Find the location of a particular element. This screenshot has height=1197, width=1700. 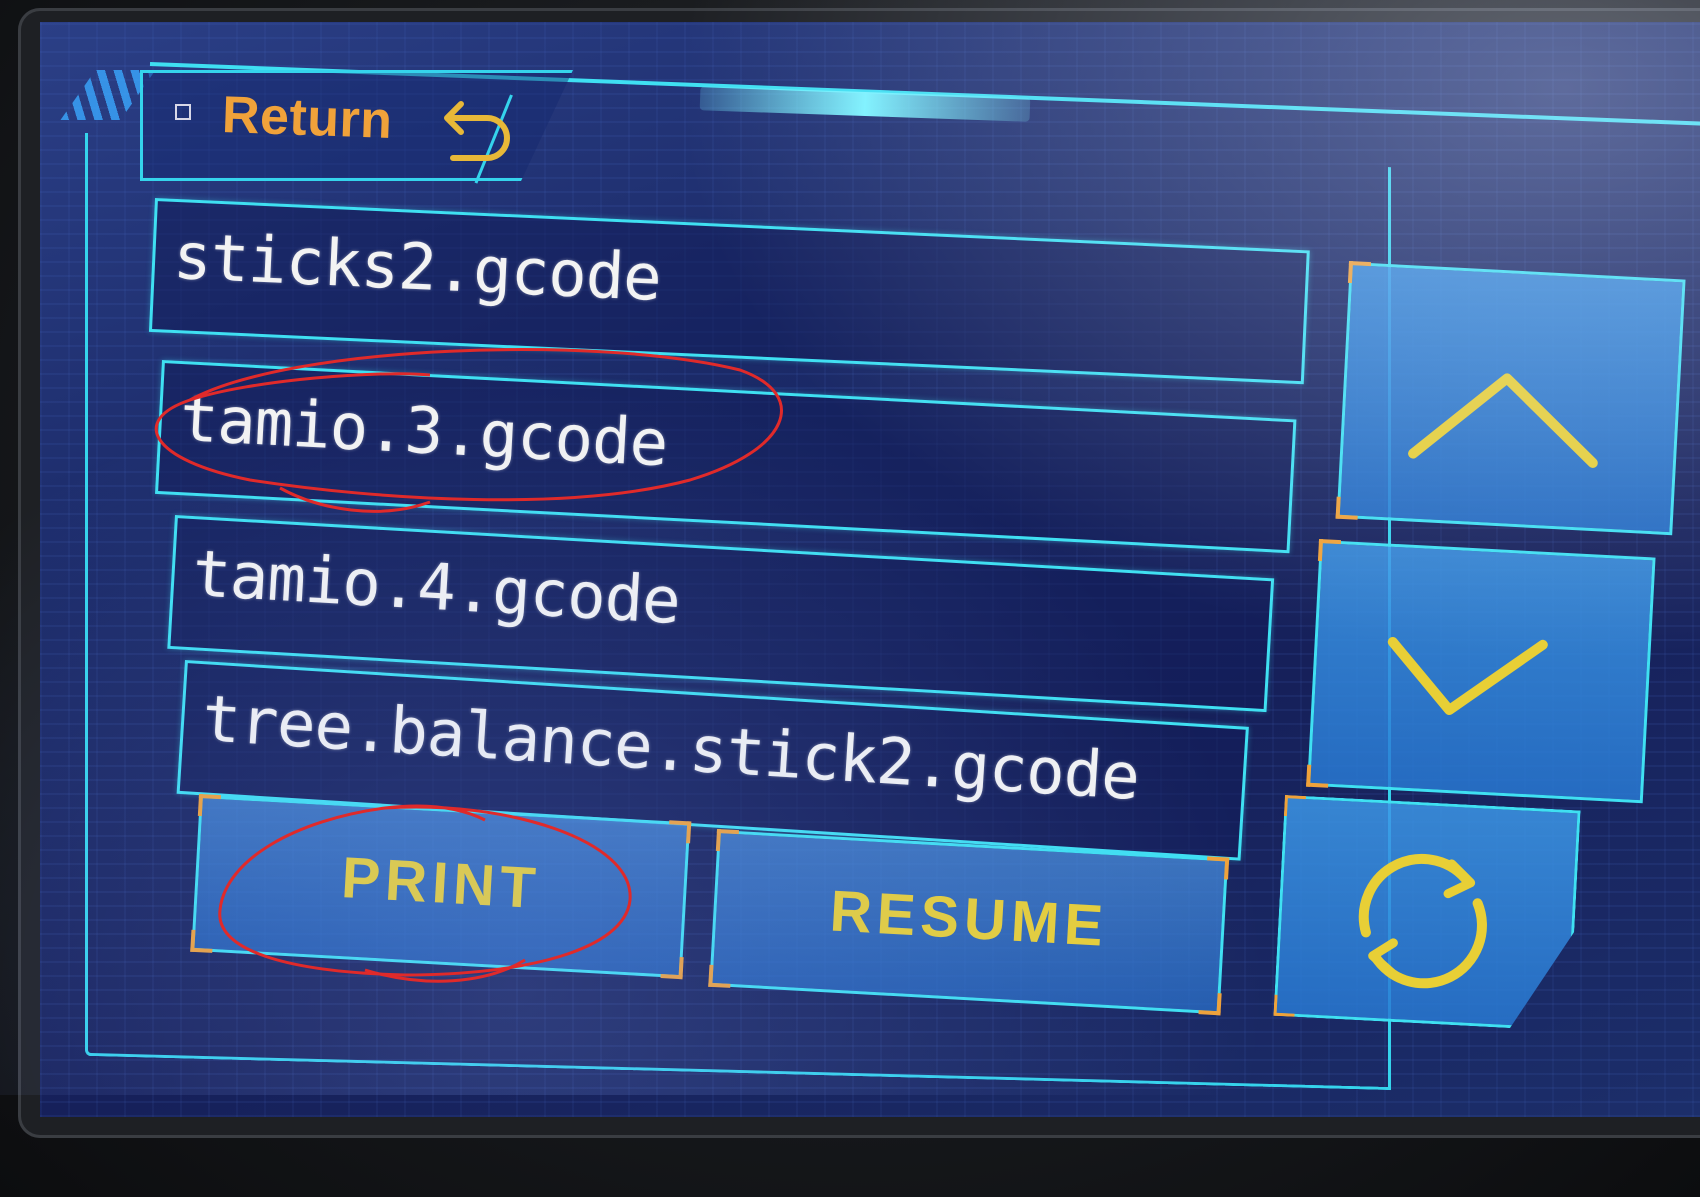

scroll-down-button is located at coordinates (1481, 671).